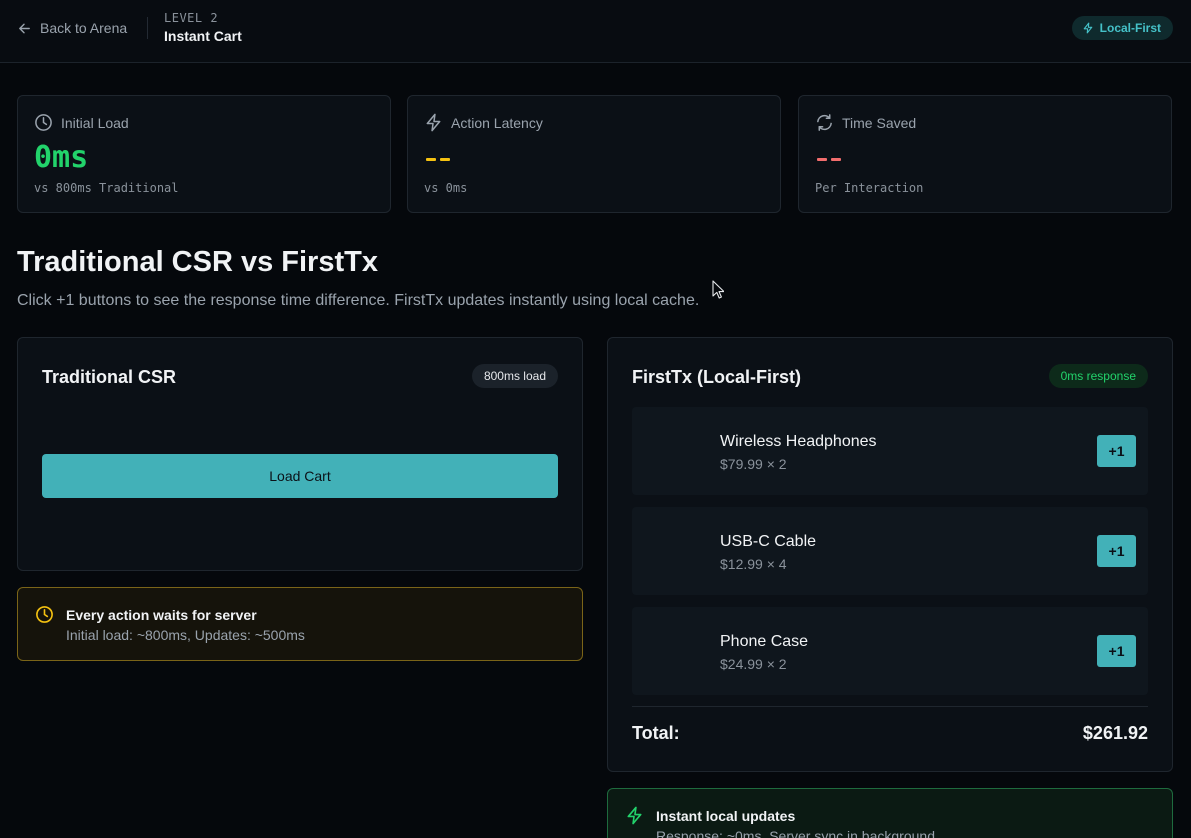  I want to click on stat-label: Time Saved, so click(879, 122).